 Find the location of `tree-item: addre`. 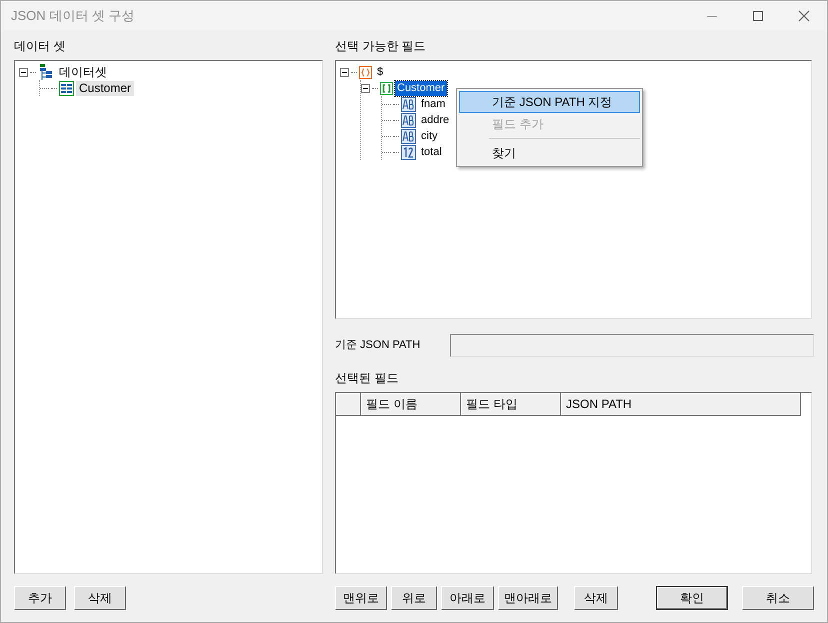

tree-item: addre is located at coordinates (435, 120).